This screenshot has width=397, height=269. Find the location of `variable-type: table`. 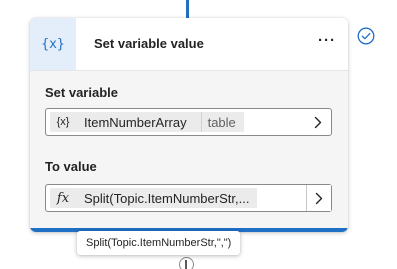

variable-type: table is located at coordinates (218, 122).